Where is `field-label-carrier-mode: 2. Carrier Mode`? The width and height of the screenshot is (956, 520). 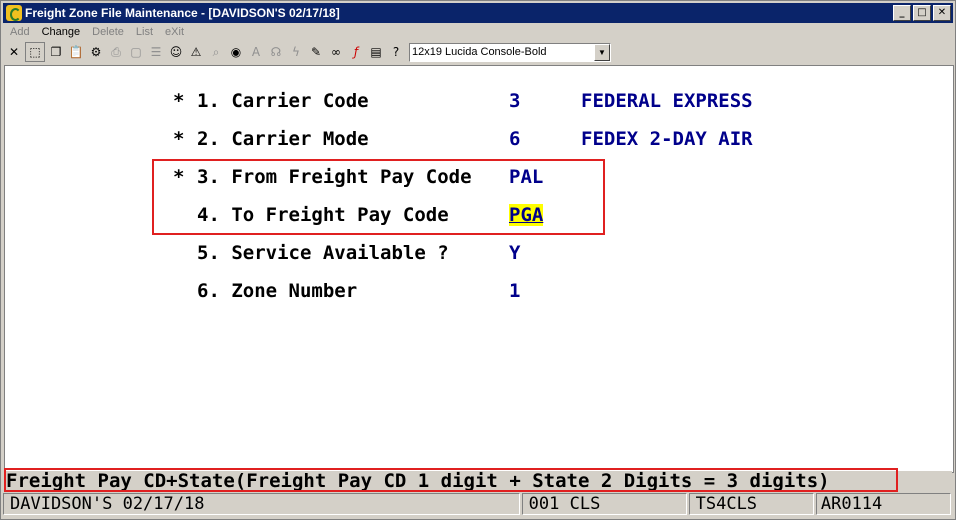
field-label-carrier-mode: 2. Carrier Mode is located at coordinates (283, 139).